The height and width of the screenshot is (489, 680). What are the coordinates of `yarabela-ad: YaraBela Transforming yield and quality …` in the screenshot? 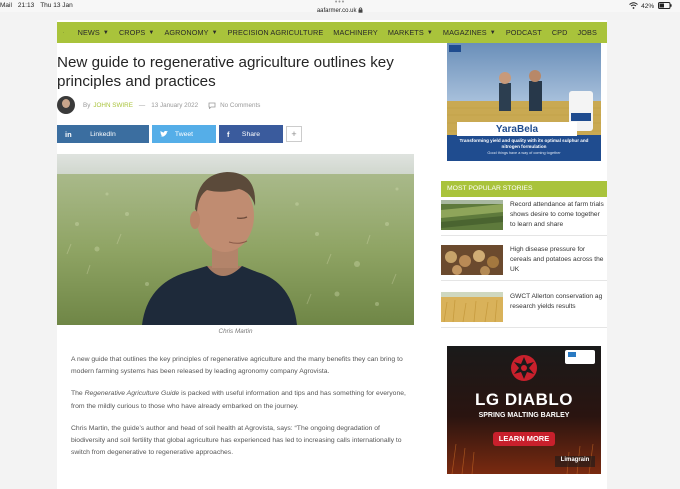 It's located at (524, 102).